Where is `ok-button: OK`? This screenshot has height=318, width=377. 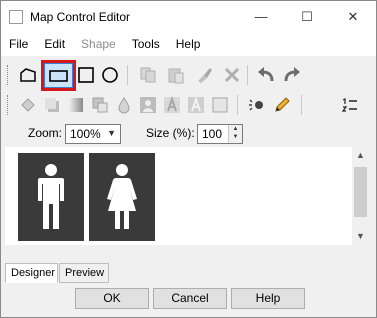
ok-button: OK is located at coordinates (112, 298).